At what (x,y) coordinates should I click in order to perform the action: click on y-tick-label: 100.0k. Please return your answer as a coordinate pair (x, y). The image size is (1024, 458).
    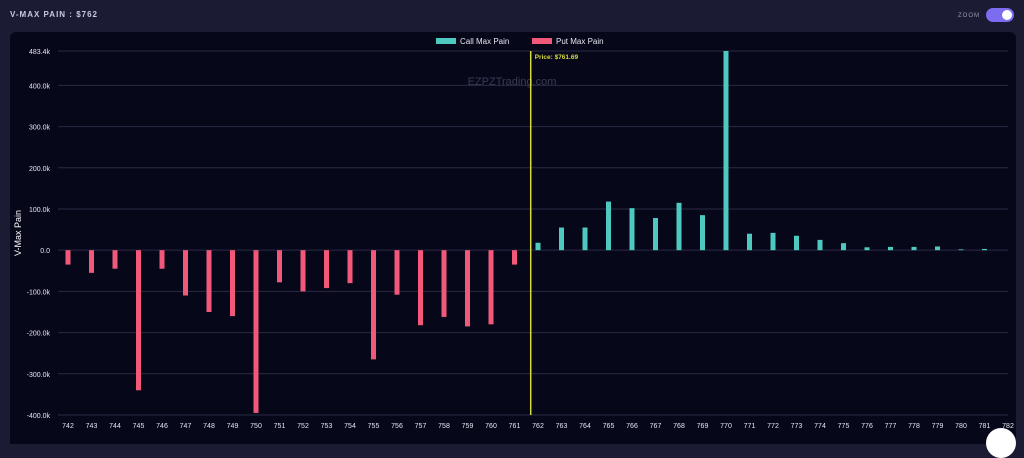
    Looking at the image, I should click on (40, 210).